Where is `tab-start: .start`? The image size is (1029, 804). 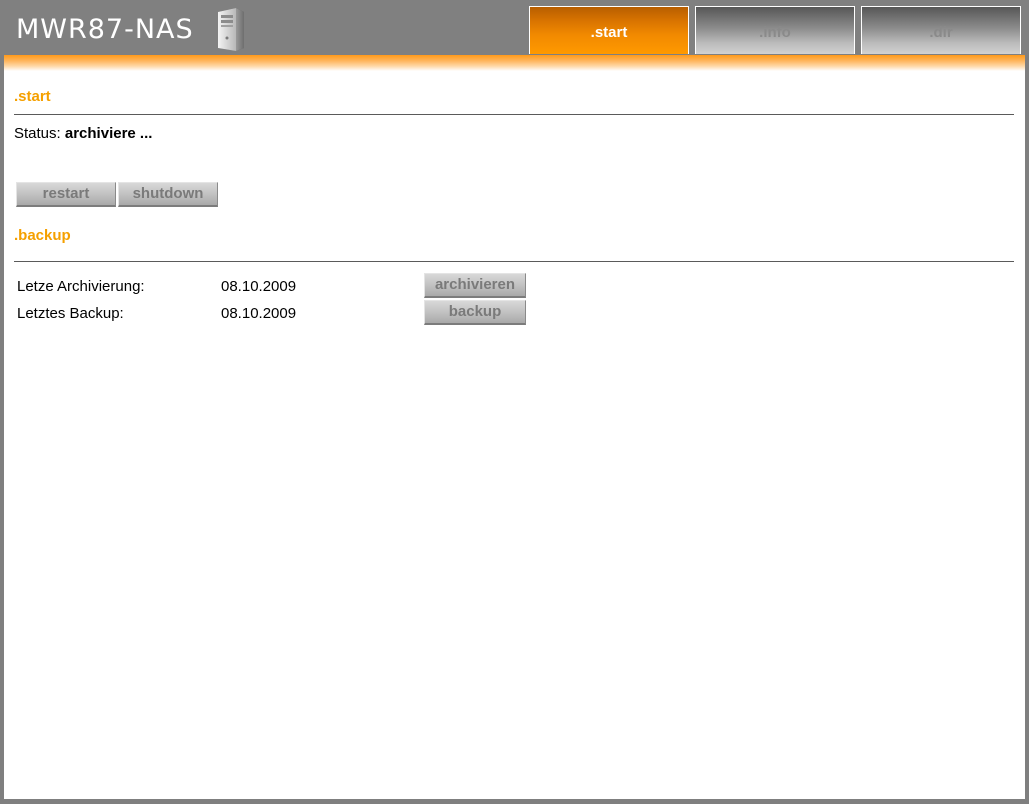
tab-start: .start is located at coordinates (609, 30).